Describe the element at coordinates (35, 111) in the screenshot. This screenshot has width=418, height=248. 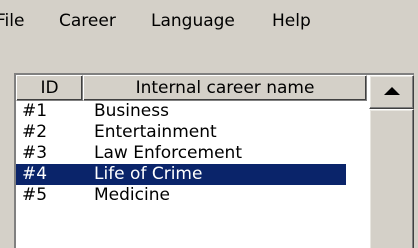
I see `row-id: #1` at that location.